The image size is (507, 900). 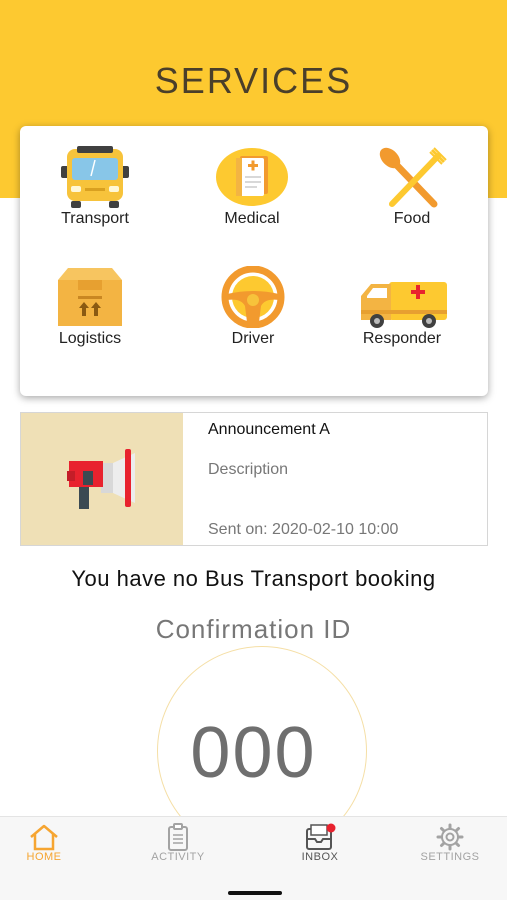 I want to click on tab-label: HOME, so click(x=44, y=857).